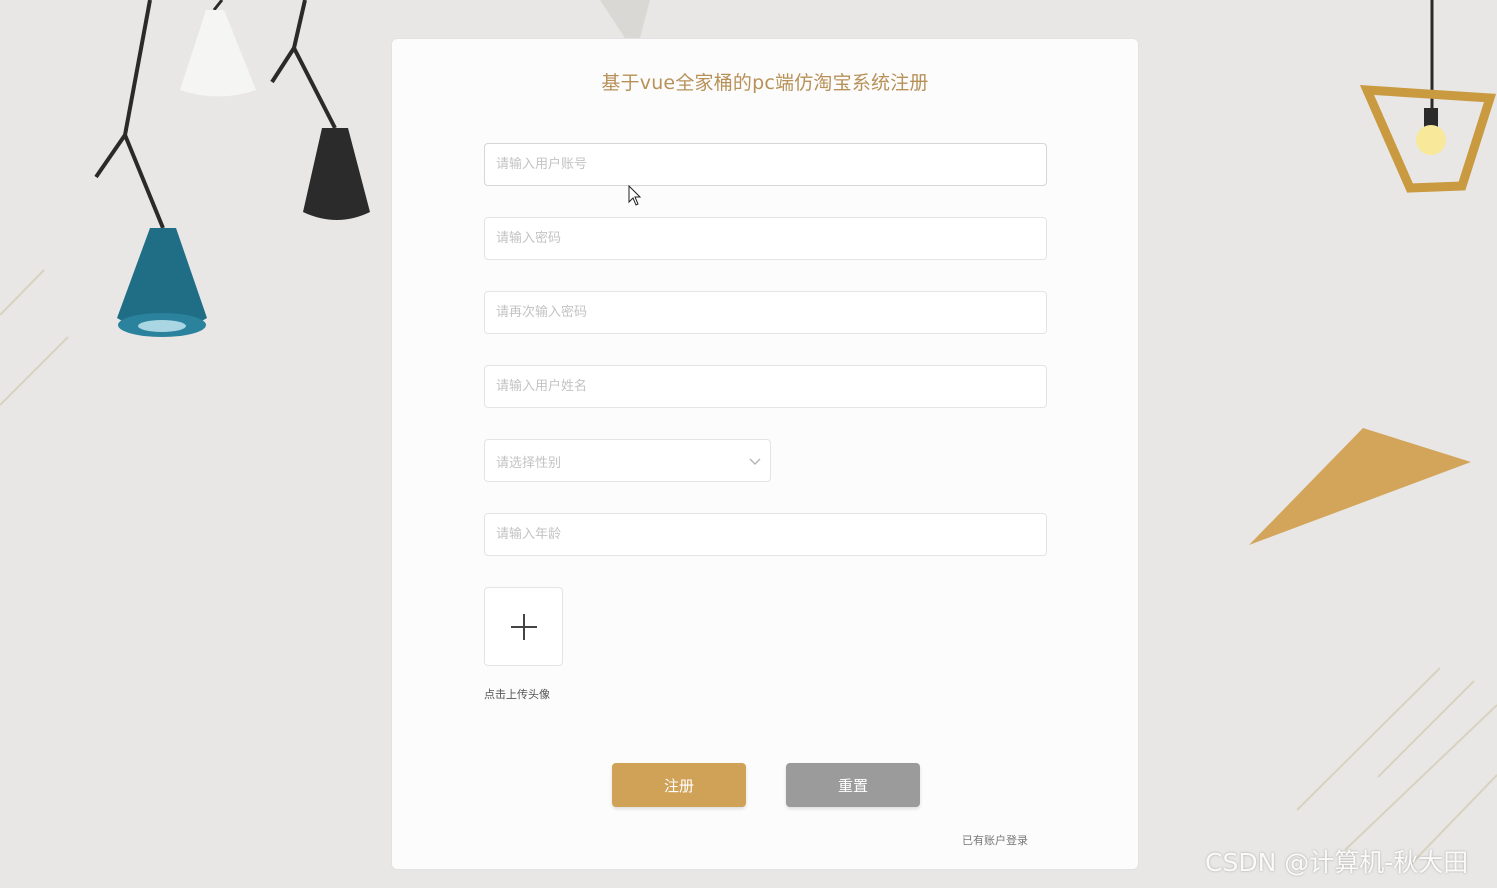  I want to click on chevron-down-icon, so click(755, 461).